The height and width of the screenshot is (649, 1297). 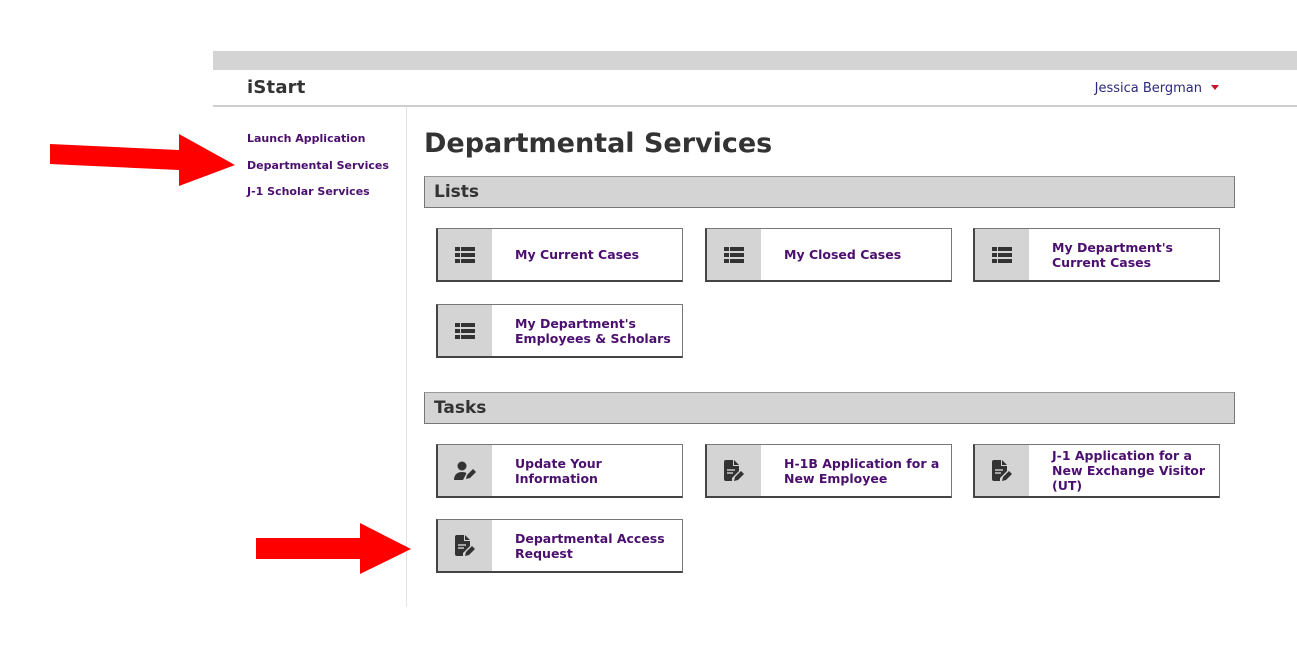 What do you see at coordinates (593, 330) in the screenshot?
I see `tile-label: My Department's Employees & Scholars` at bounding box center [593, 330].